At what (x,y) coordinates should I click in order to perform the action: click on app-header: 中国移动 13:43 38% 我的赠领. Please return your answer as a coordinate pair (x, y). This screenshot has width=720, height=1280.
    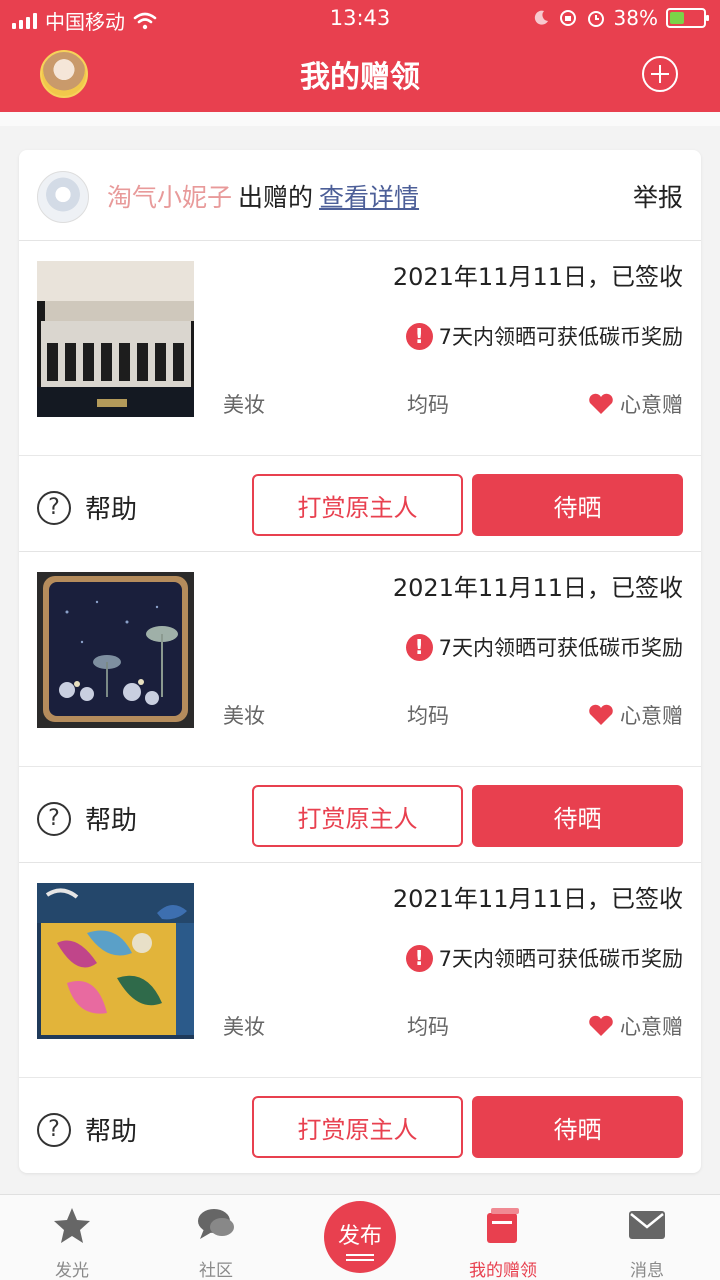
    Looking at the image, I should click on (360, 56).